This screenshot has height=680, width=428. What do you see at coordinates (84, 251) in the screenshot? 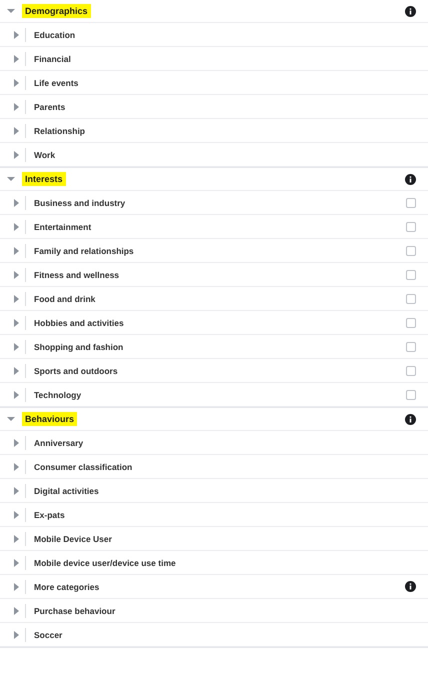
I see `category-label: Family and relationships` at bounding box center [84, 251].